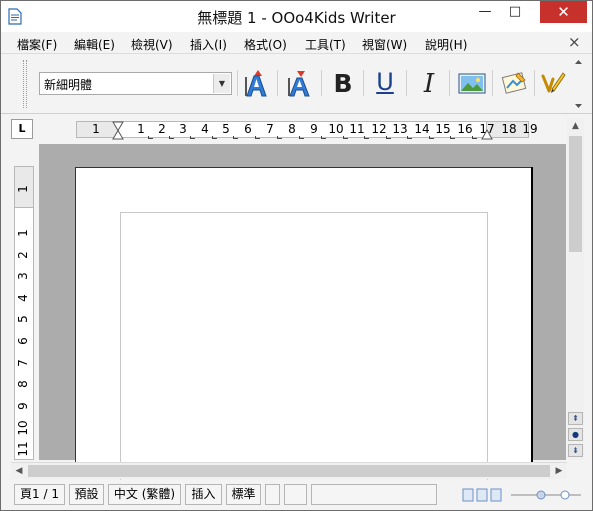 The width and height of the screenshot is (593, 511). I want to click on menu-insert: 插入(I), so click(208, 44).